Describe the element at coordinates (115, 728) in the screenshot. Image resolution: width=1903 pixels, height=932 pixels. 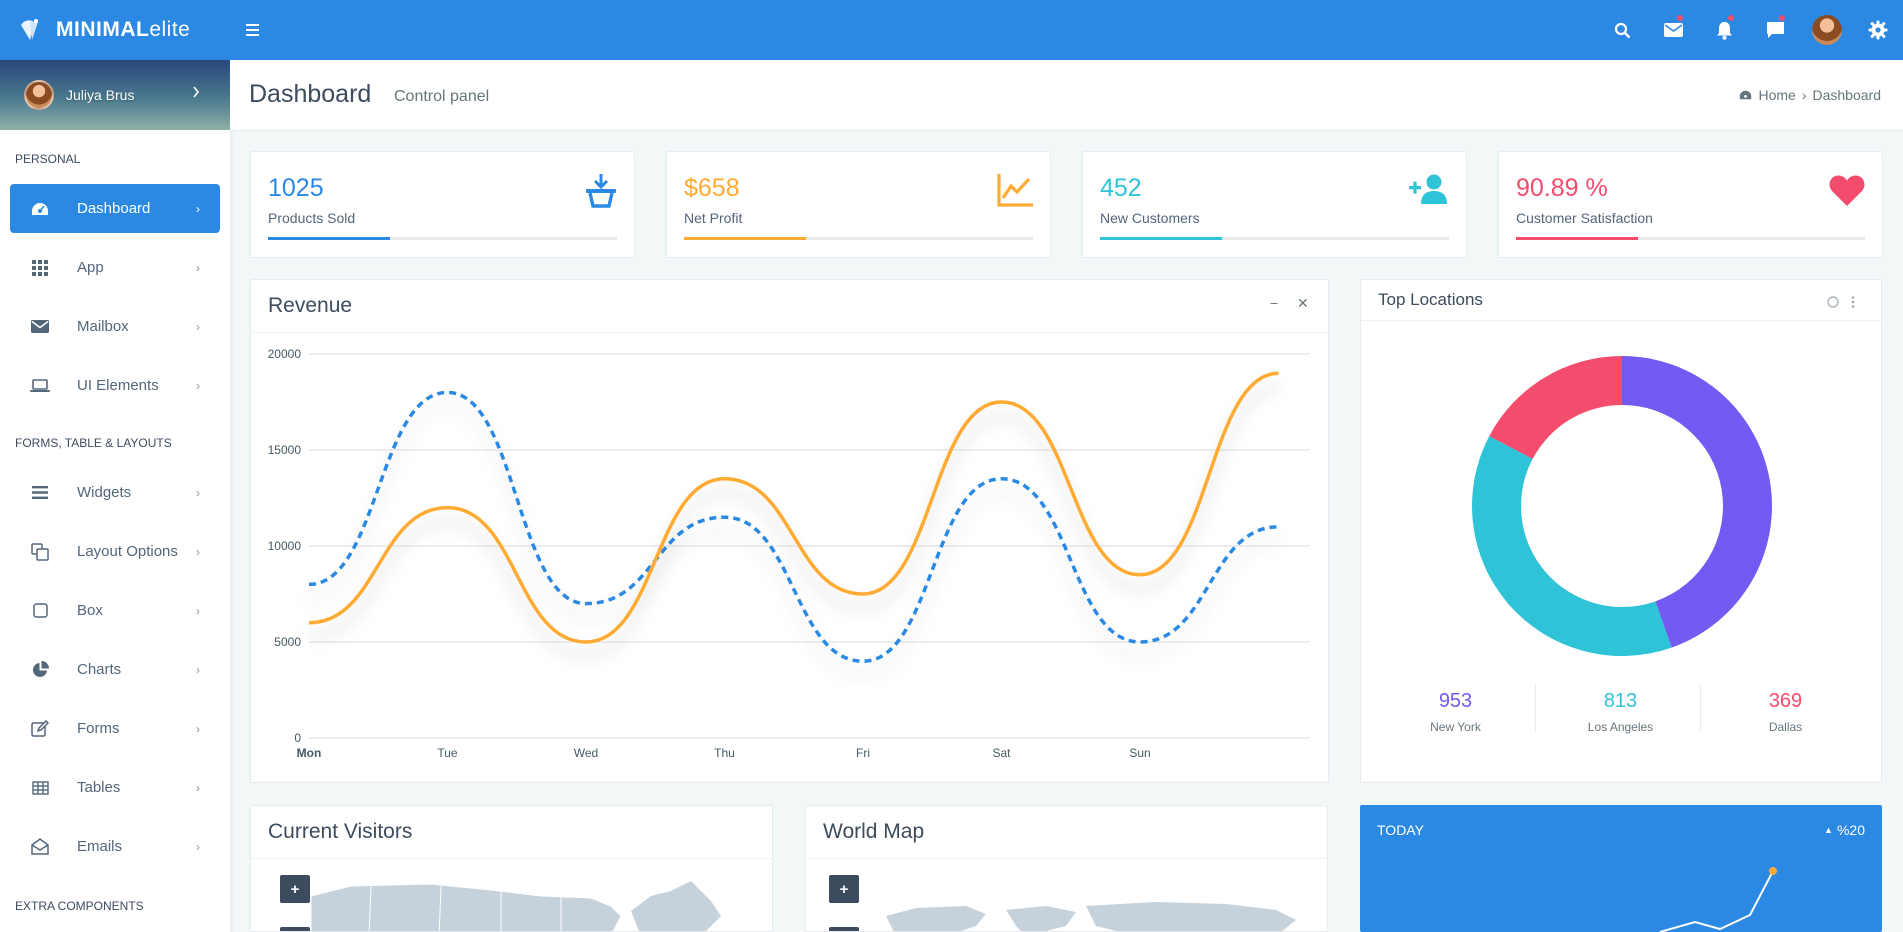
I see `sidebar-item-forms: Forms ›` at that location.